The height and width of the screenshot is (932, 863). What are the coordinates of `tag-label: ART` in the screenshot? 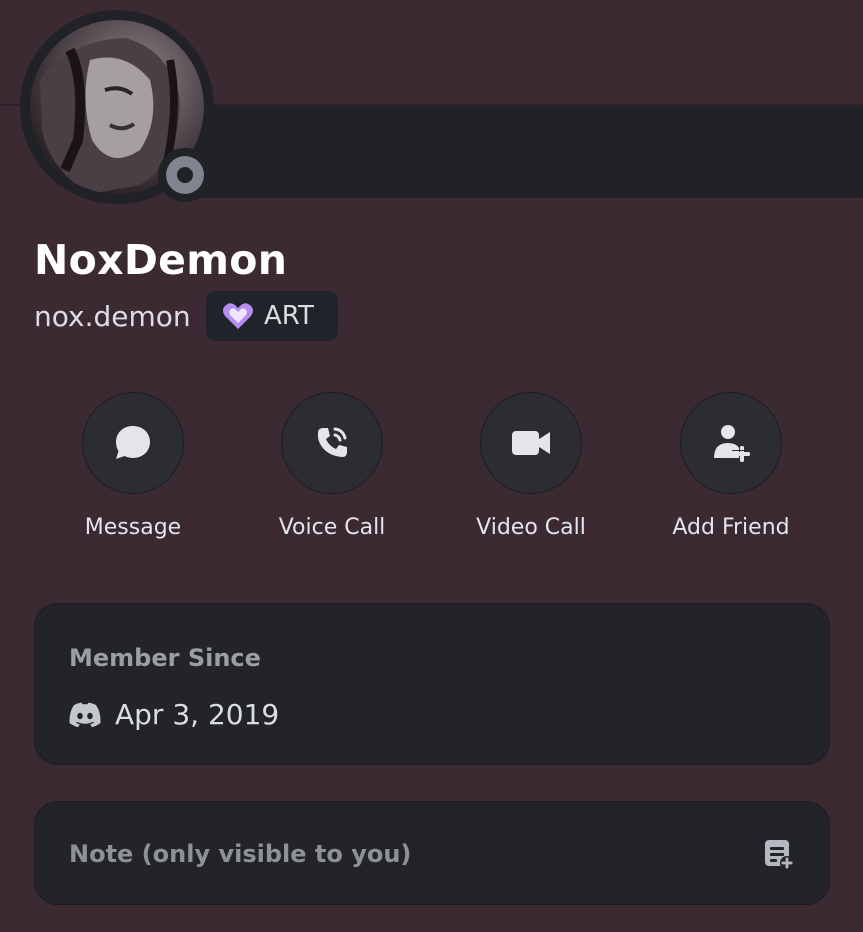 It's located at (289, 316).